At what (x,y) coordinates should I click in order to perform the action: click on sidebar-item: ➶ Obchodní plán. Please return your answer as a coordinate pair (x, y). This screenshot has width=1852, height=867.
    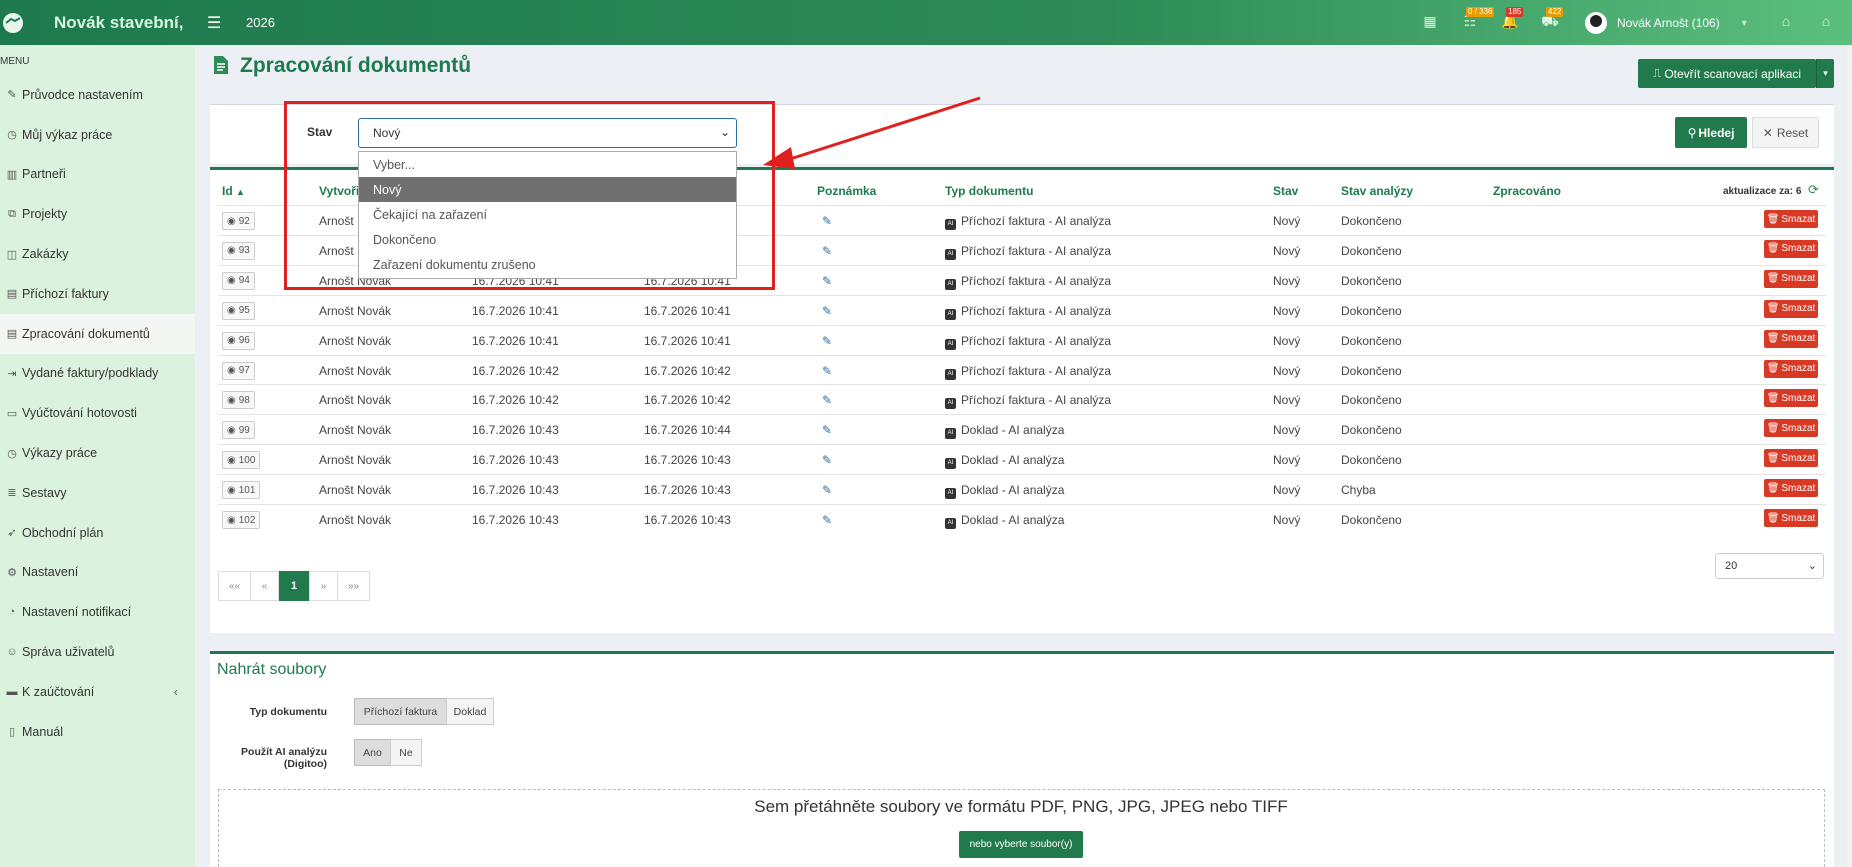
    Looking at the image, I should click on (97, 533).